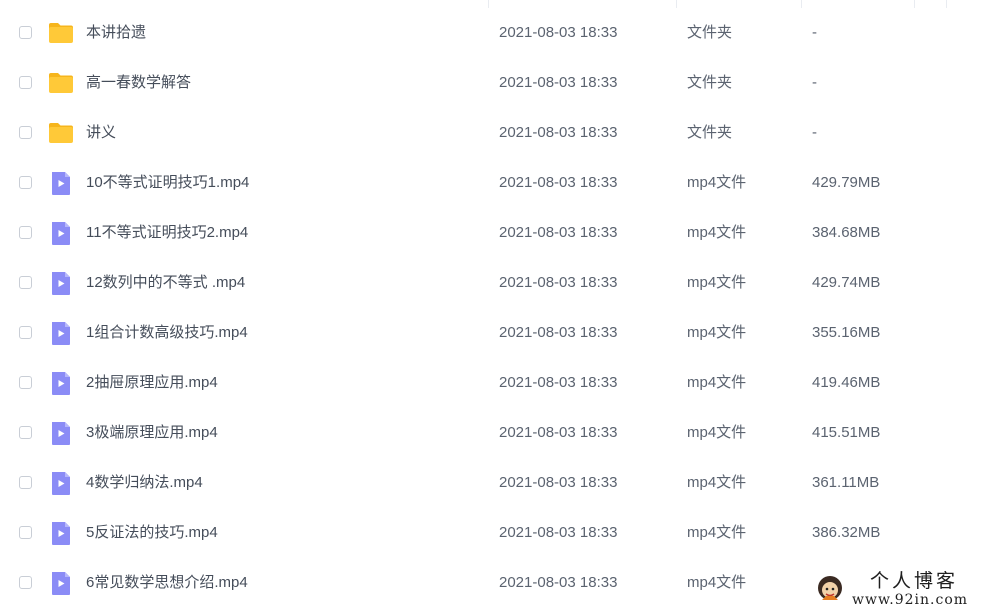 The width and height of the screenshot is (1004, 612). I want to click on file-size: 361.11MB, so click(846, 482).